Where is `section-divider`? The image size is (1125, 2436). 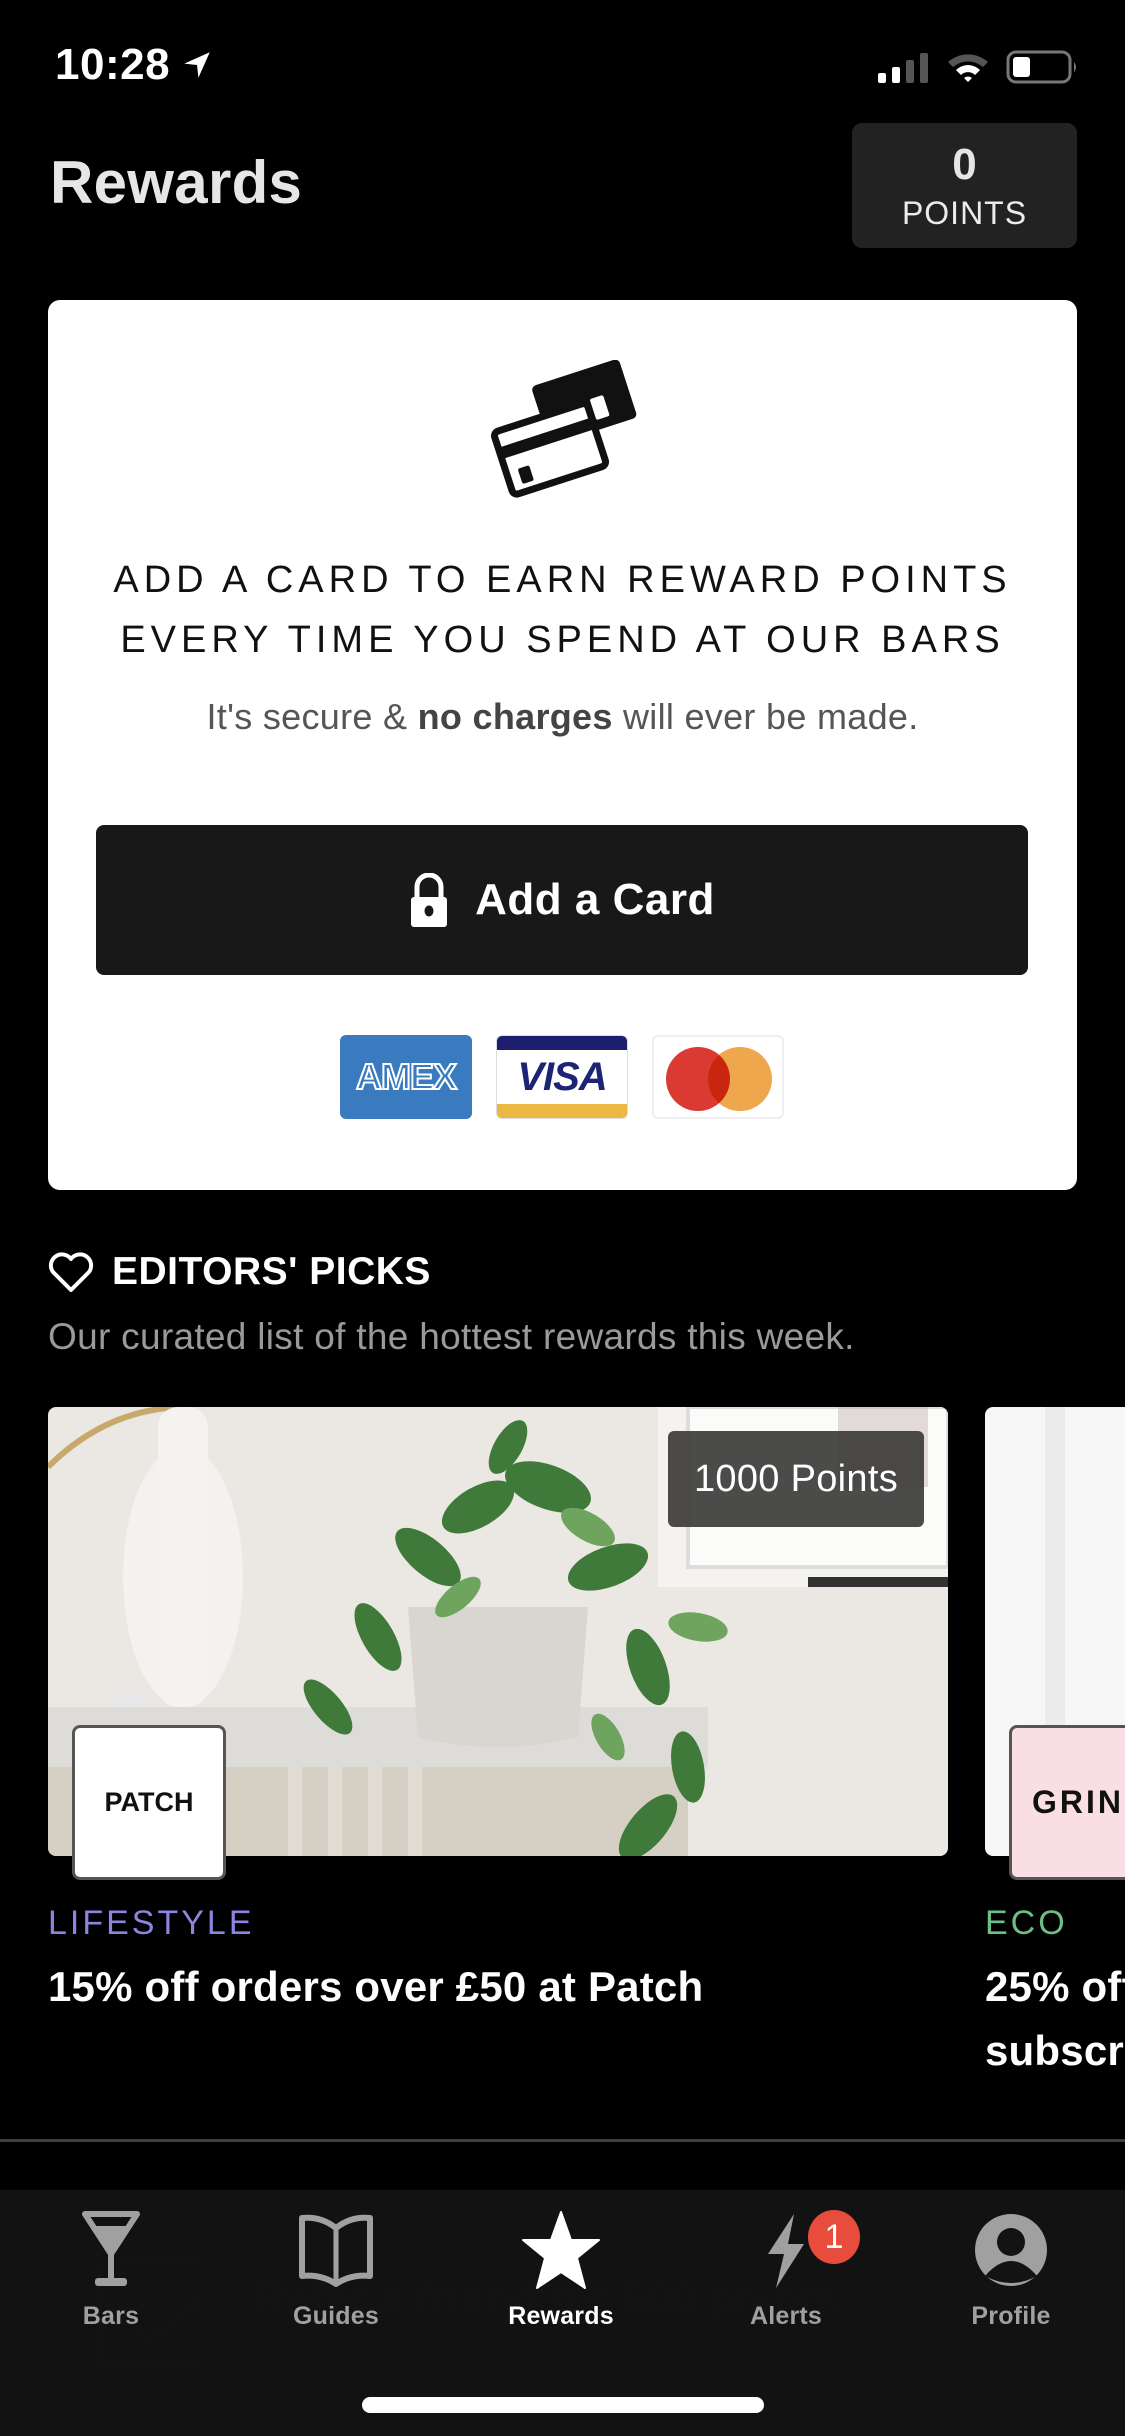
section-divider is located at coordinates (562, 2140).